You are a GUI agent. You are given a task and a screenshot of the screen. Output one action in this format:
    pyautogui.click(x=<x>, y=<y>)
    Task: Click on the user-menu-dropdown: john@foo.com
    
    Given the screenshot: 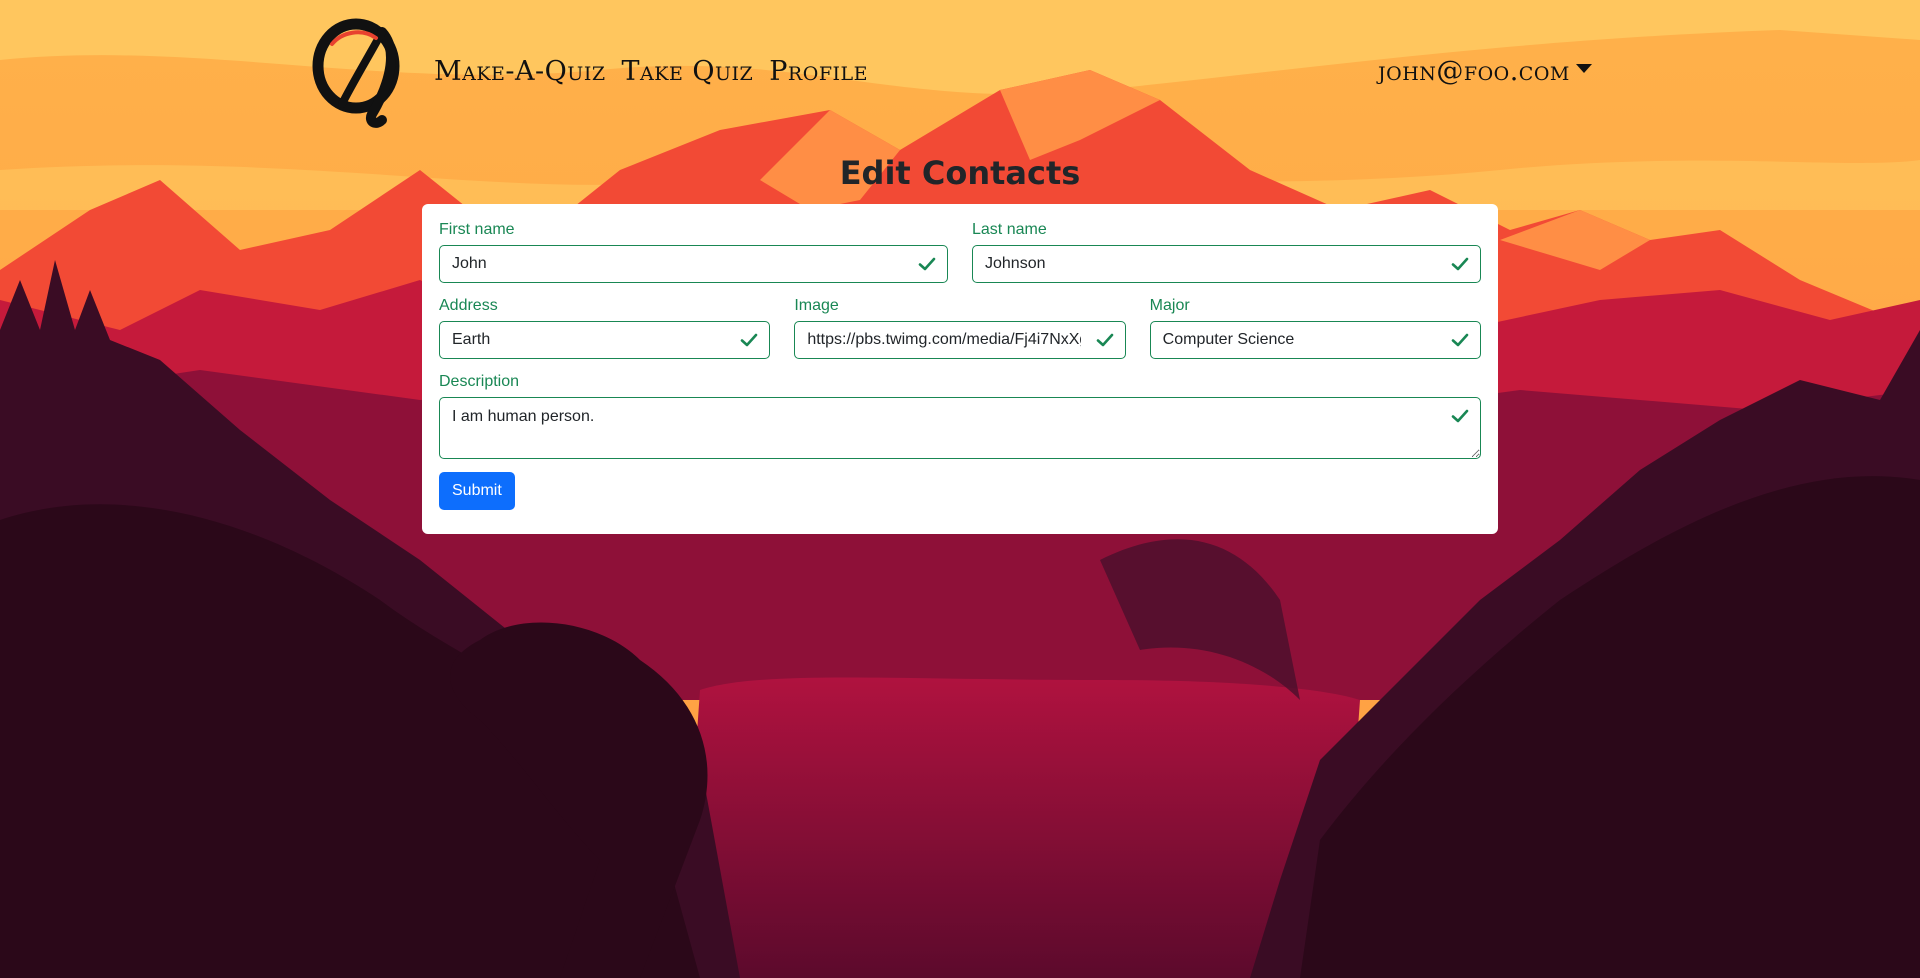 What is the action you would take?
    pyautogui.click(x=1485, y=72)
    